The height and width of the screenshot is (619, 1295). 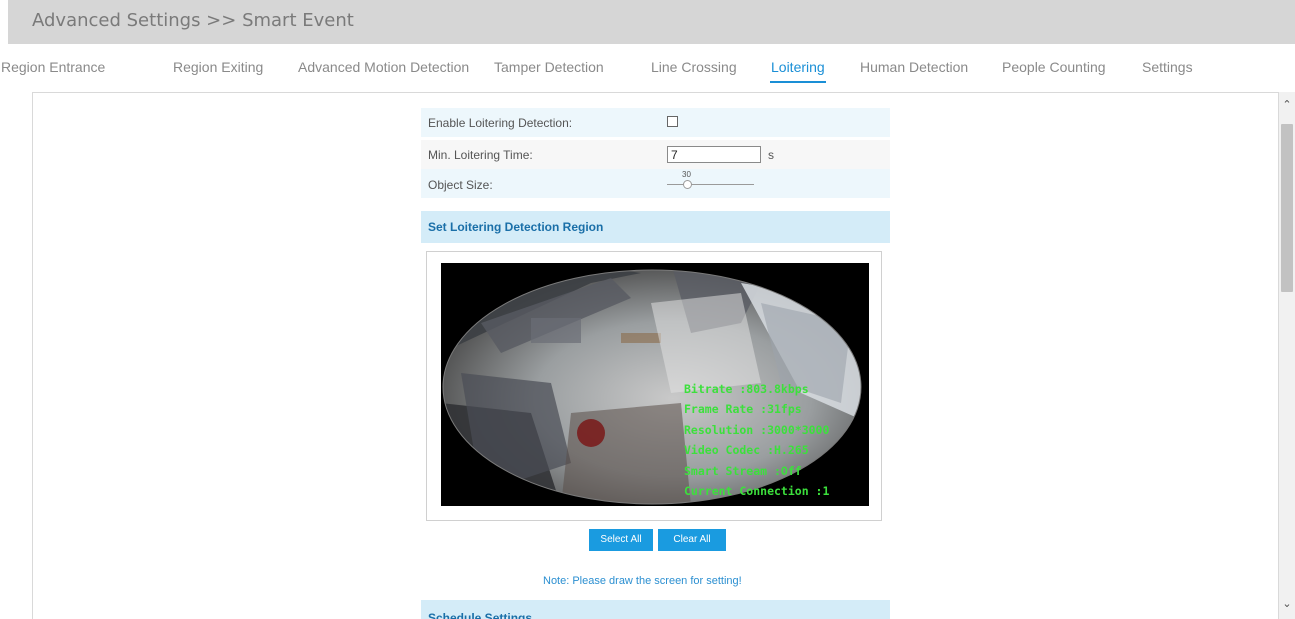 What do you see at coordinates (710, 184) in the screenshot?
I see `object-size-slider-track` at bounding box center [710, 184].